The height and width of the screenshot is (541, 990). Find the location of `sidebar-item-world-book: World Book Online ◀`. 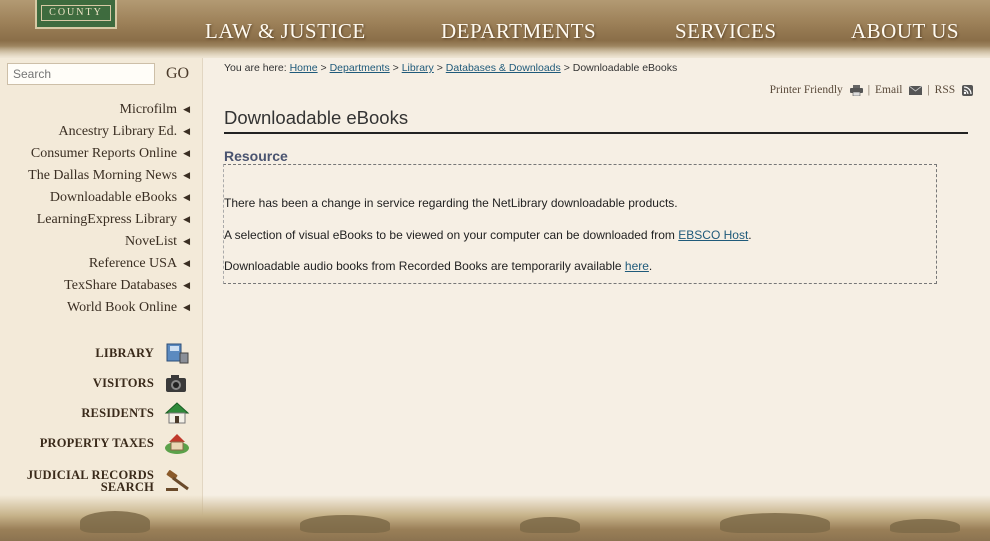

sidebar-item-world-book: World Book Online ◀ is located at coordinates (95, 307).